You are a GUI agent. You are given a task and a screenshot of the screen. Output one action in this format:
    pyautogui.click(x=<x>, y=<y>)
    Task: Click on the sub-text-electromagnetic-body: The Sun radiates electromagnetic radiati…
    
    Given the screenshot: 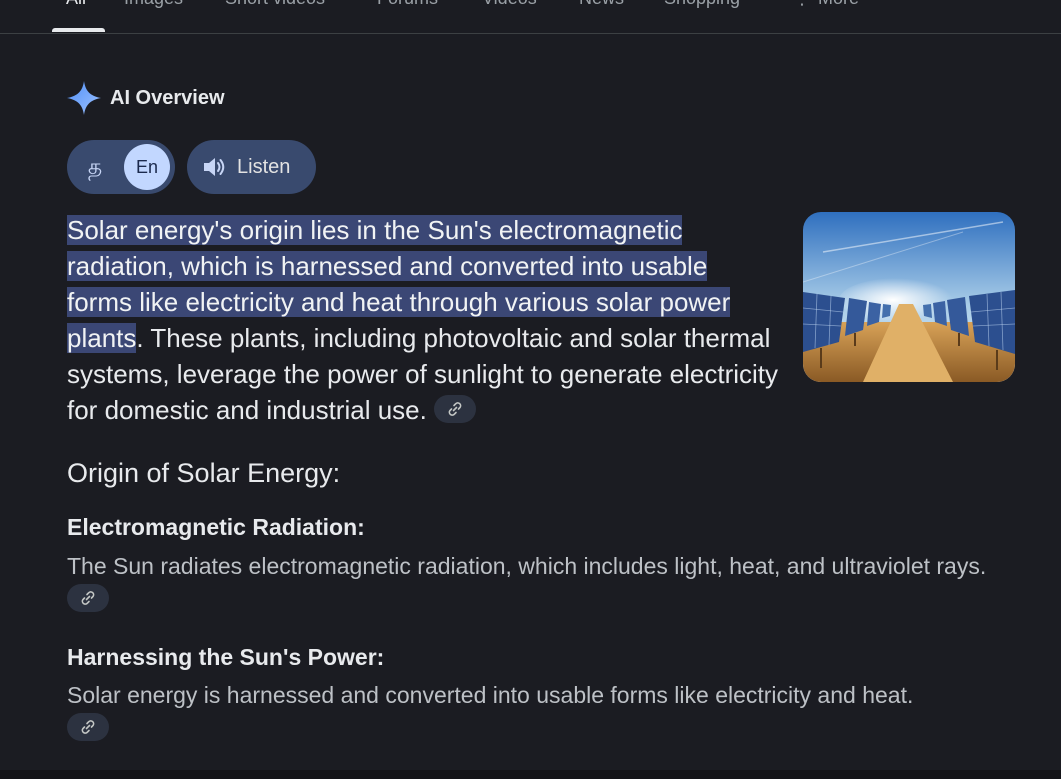 What is the action you would take?
    pyautogui.click(x=527, y=566)
    